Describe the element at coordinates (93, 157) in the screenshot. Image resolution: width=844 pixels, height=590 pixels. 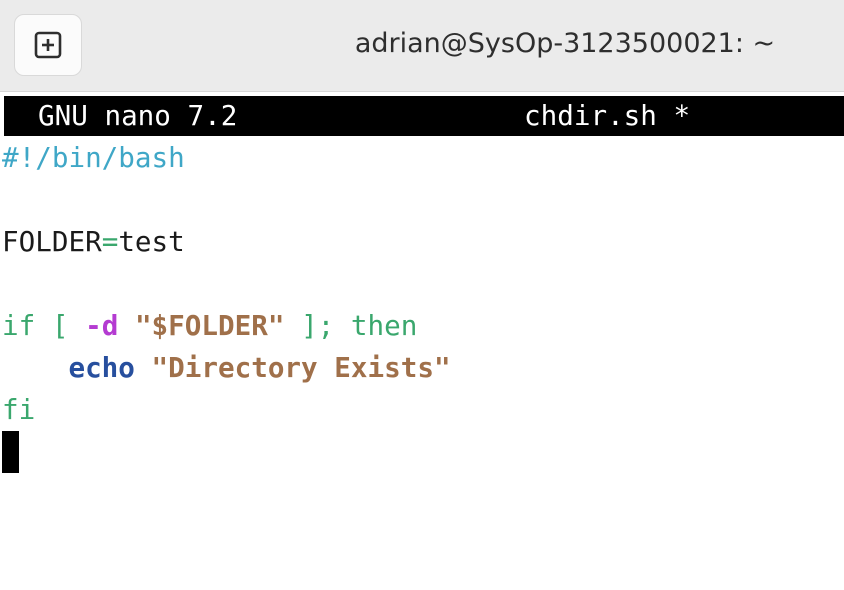
I see `shebang: #!/bin/bash` at that location.